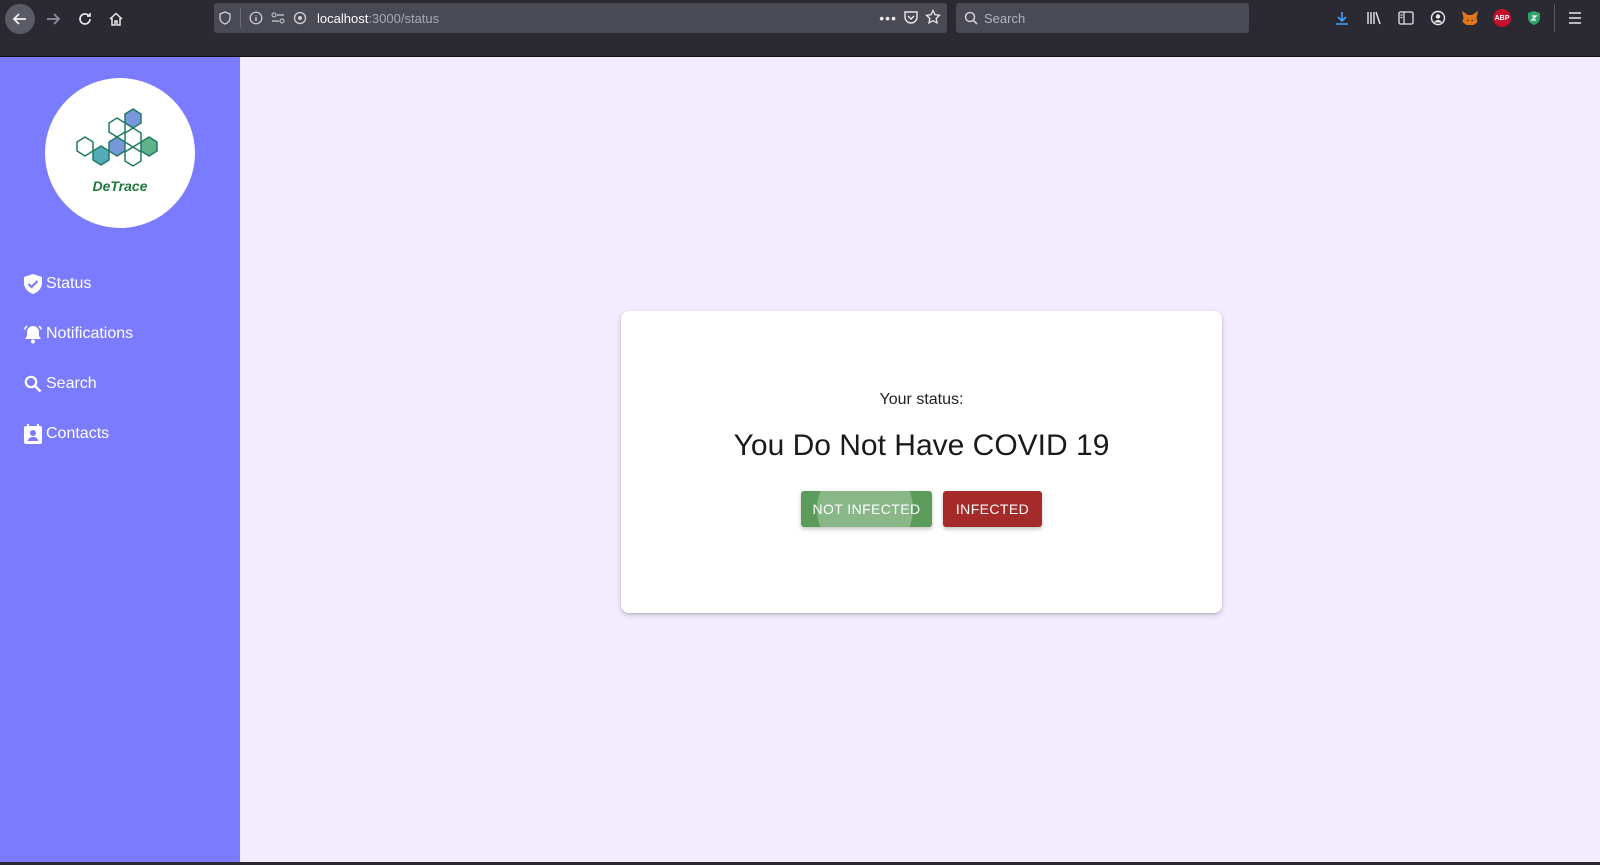 Image resolution: width=1600 pixels, height=865 pixels. What do you see at coordinates (256, 18) in the screenshot?
I see `info-icon` at bounding box center [256, 18].